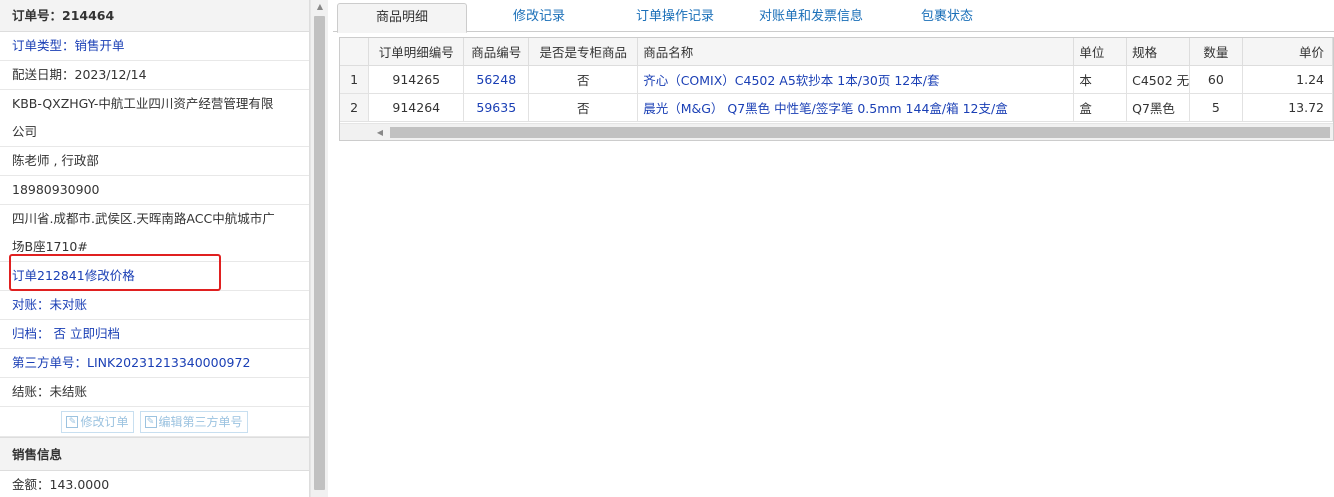 Image resolution: width=1334 pixels, height=497 pixels. What do you see at coordinates (1287, 107) in the screenshot?
I see `unit-price: 13.72` at bounding box center [1287, 107].